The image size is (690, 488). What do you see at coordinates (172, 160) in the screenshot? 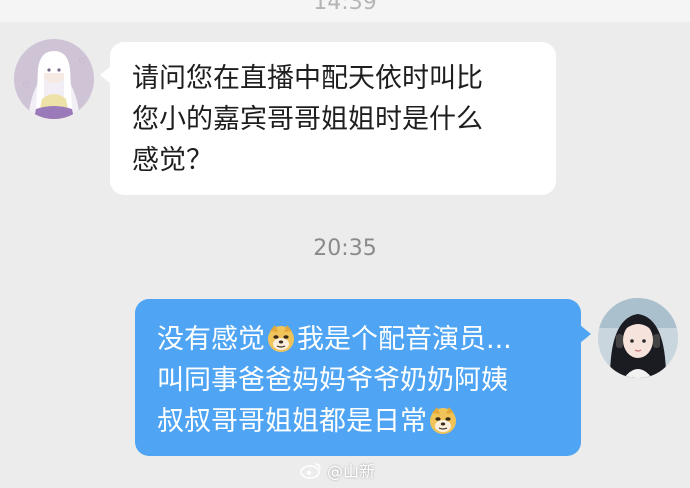
I see `message-text-line: 感觉？` at bounding box center [172, 160].